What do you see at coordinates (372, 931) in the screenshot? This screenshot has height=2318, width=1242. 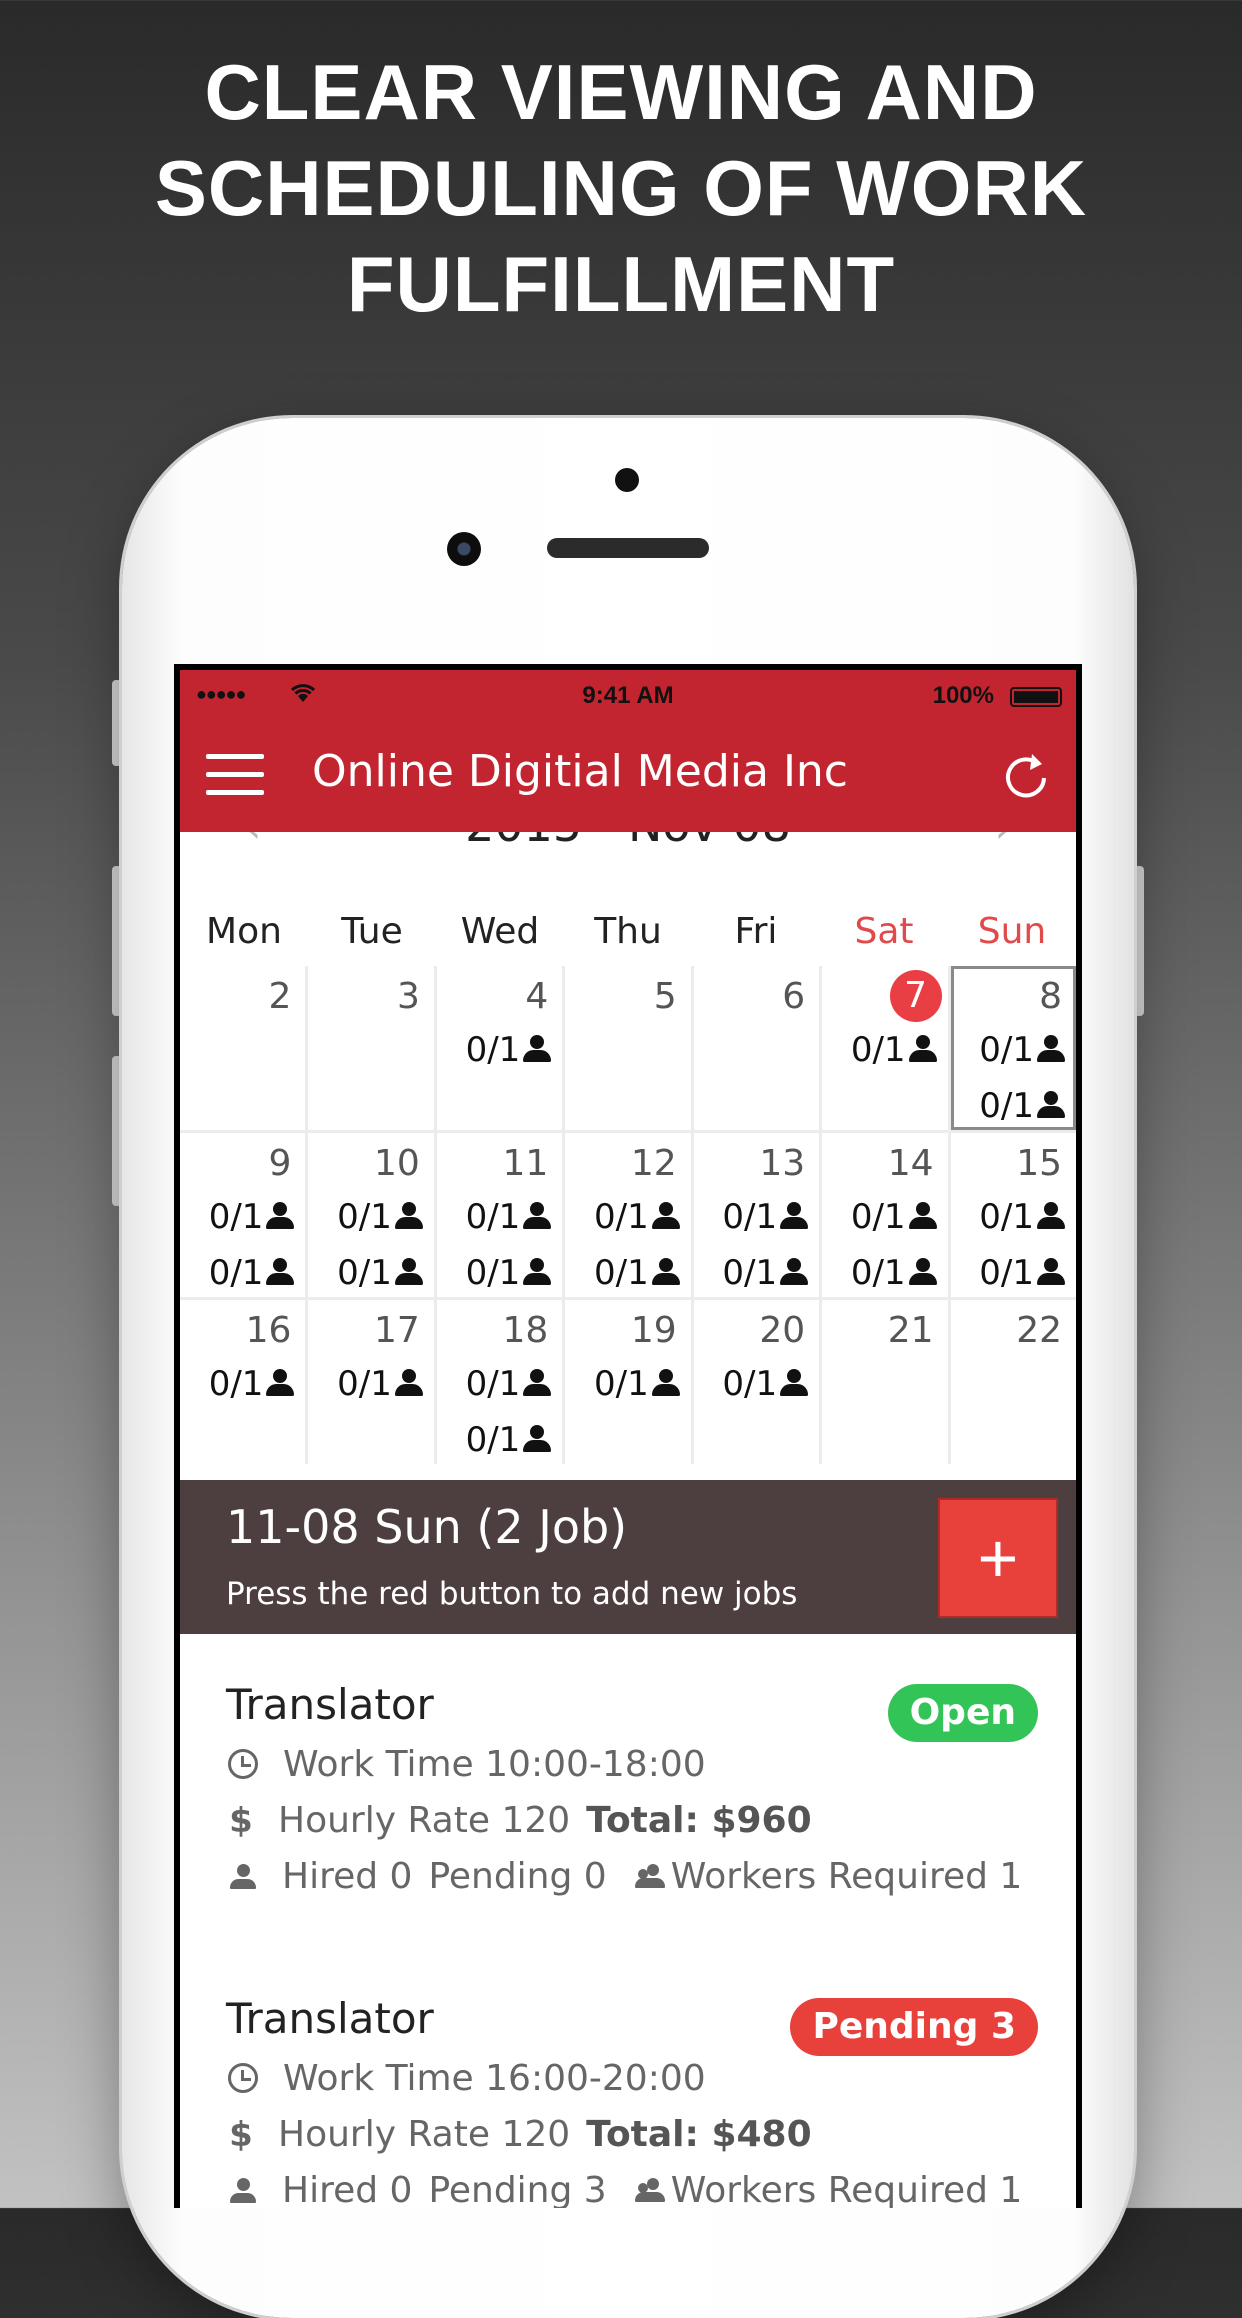 I see `weekday-tue: Tue` at bounding box center [372, 931].